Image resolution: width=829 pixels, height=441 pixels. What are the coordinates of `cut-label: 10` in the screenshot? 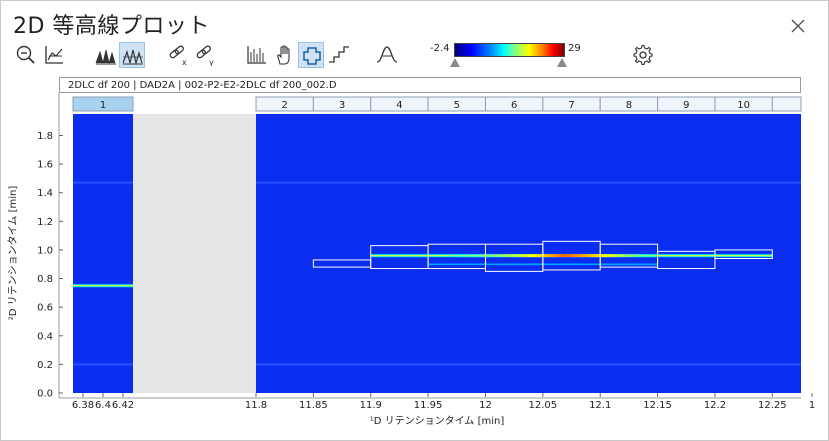 It's located at (743, 105).